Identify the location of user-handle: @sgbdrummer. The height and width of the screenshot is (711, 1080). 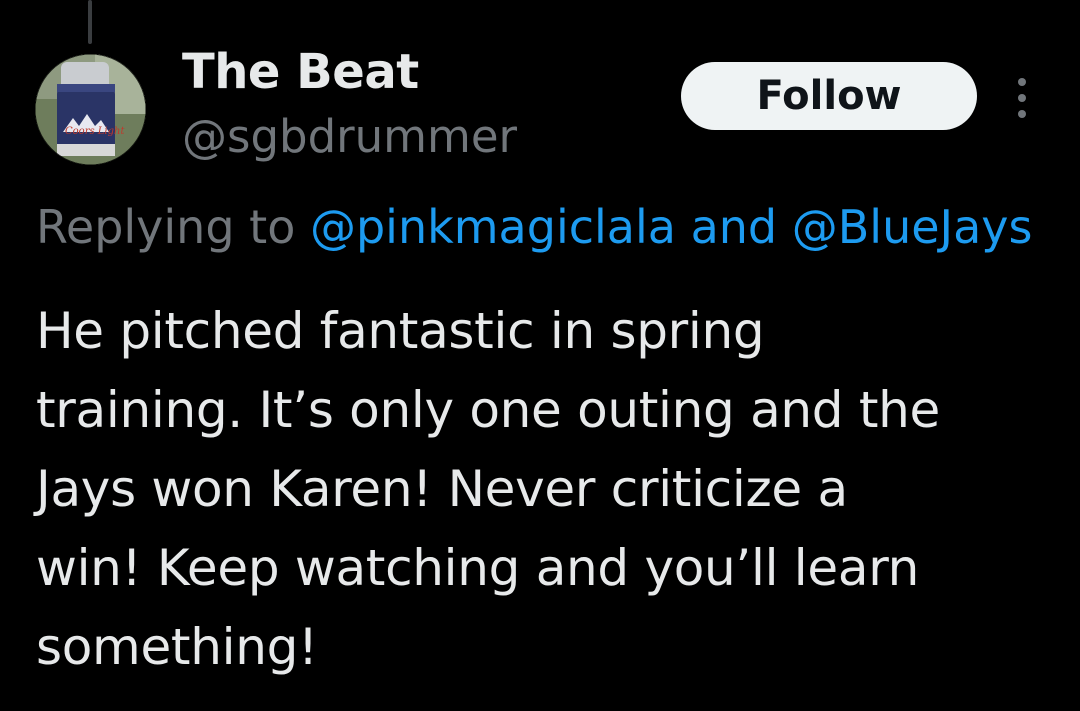
(349, 136).